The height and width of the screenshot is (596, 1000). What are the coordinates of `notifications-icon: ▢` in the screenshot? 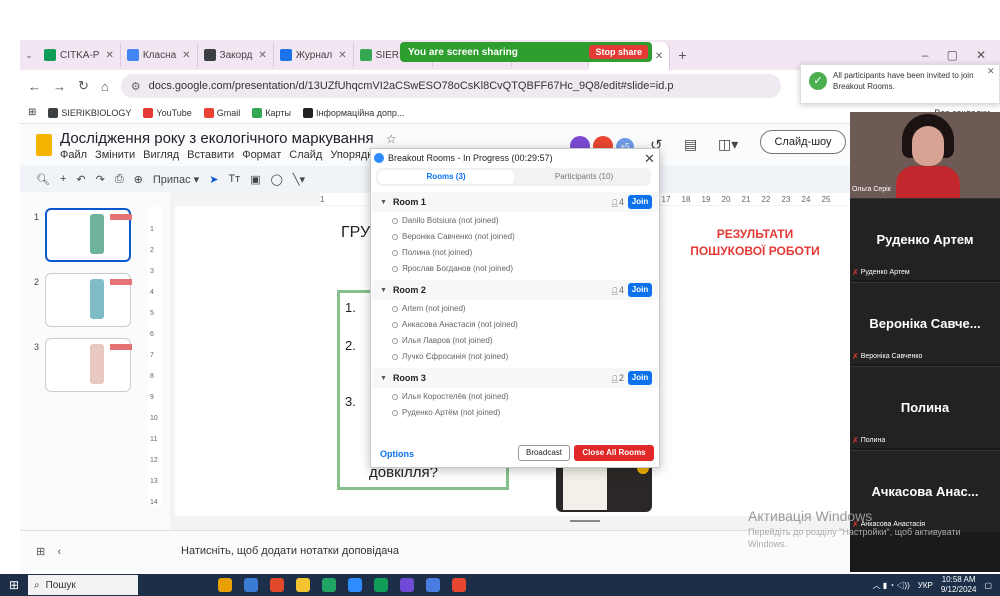 It's located at (988, 585).